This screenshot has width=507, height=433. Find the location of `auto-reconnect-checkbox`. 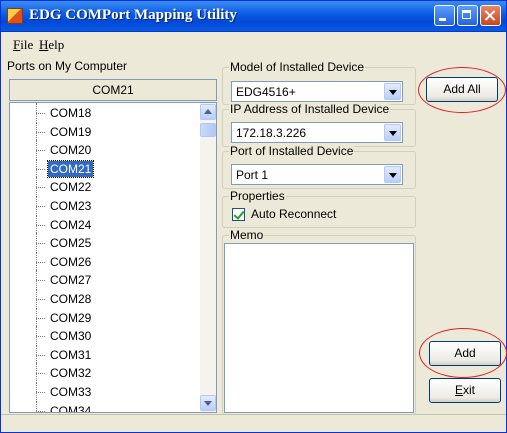

auto-reconnect-checkbox is located at coordinates (238, 214).